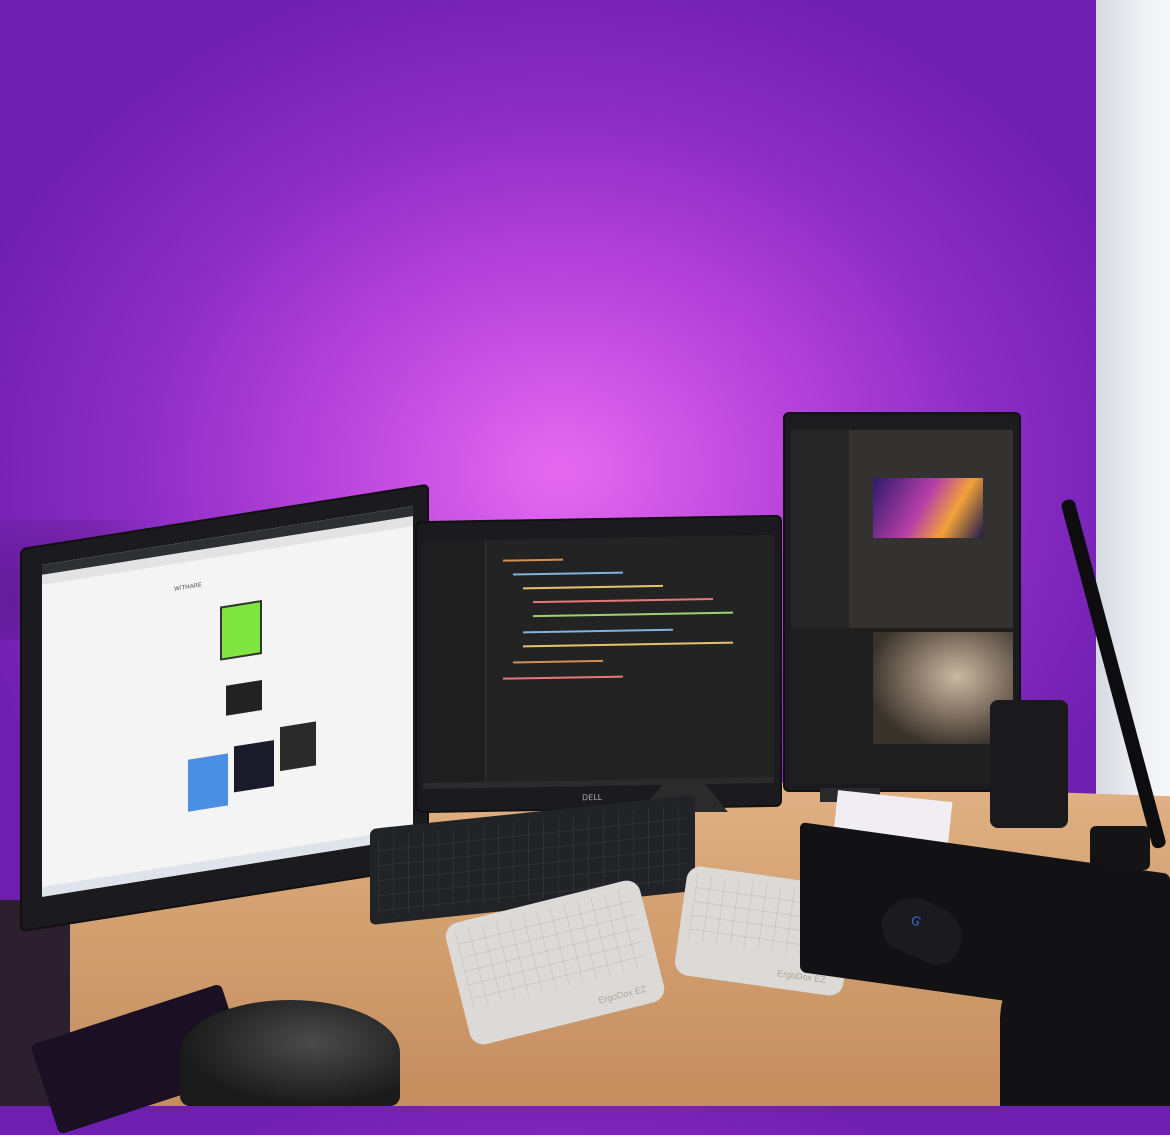 This screenshot has width=1170, height=1135. Describe the element at coordinates (928, 508) in the screenshot. I see `chat-image-preview` at that location.